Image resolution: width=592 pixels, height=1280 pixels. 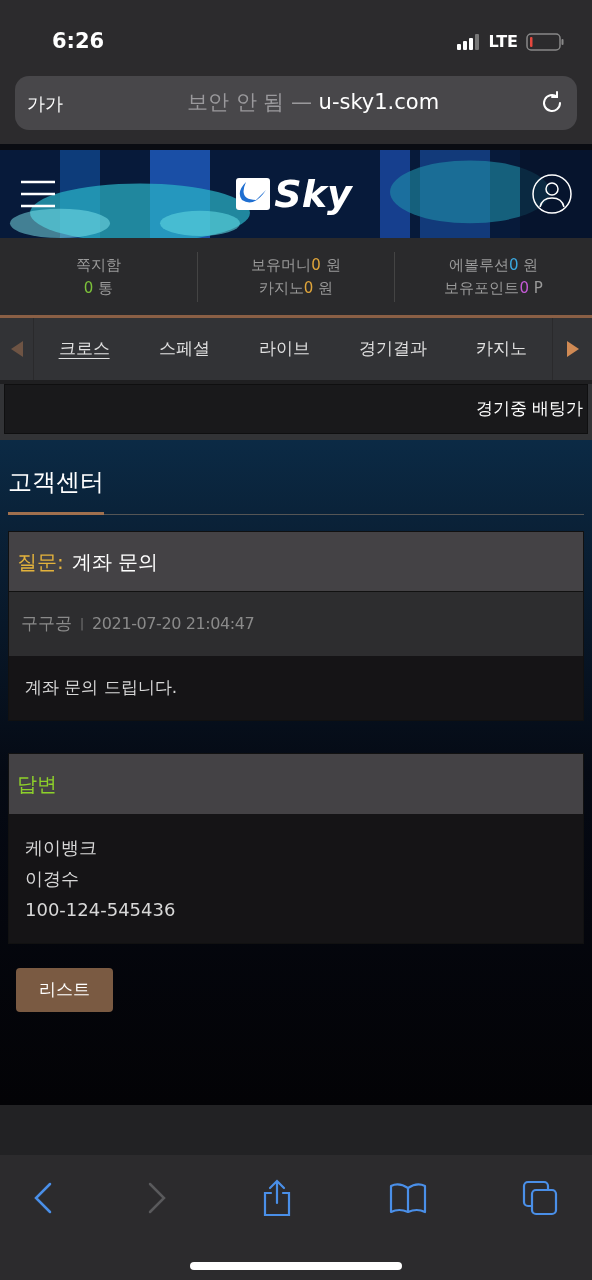 I want to click on right-arrow-icon, so click(x=572, y=349).